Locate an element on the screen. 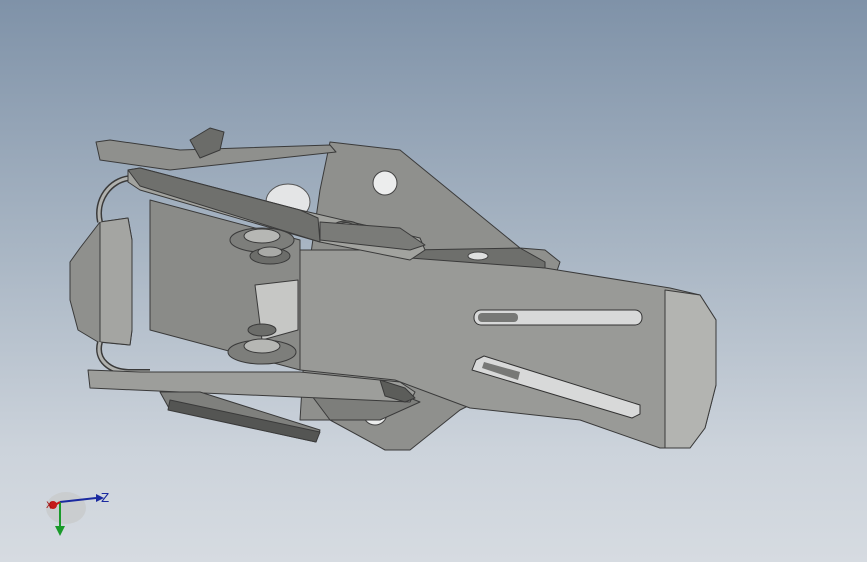 The image size is (867, 562). y-axis-arrow is located at coordinates (60, 531).